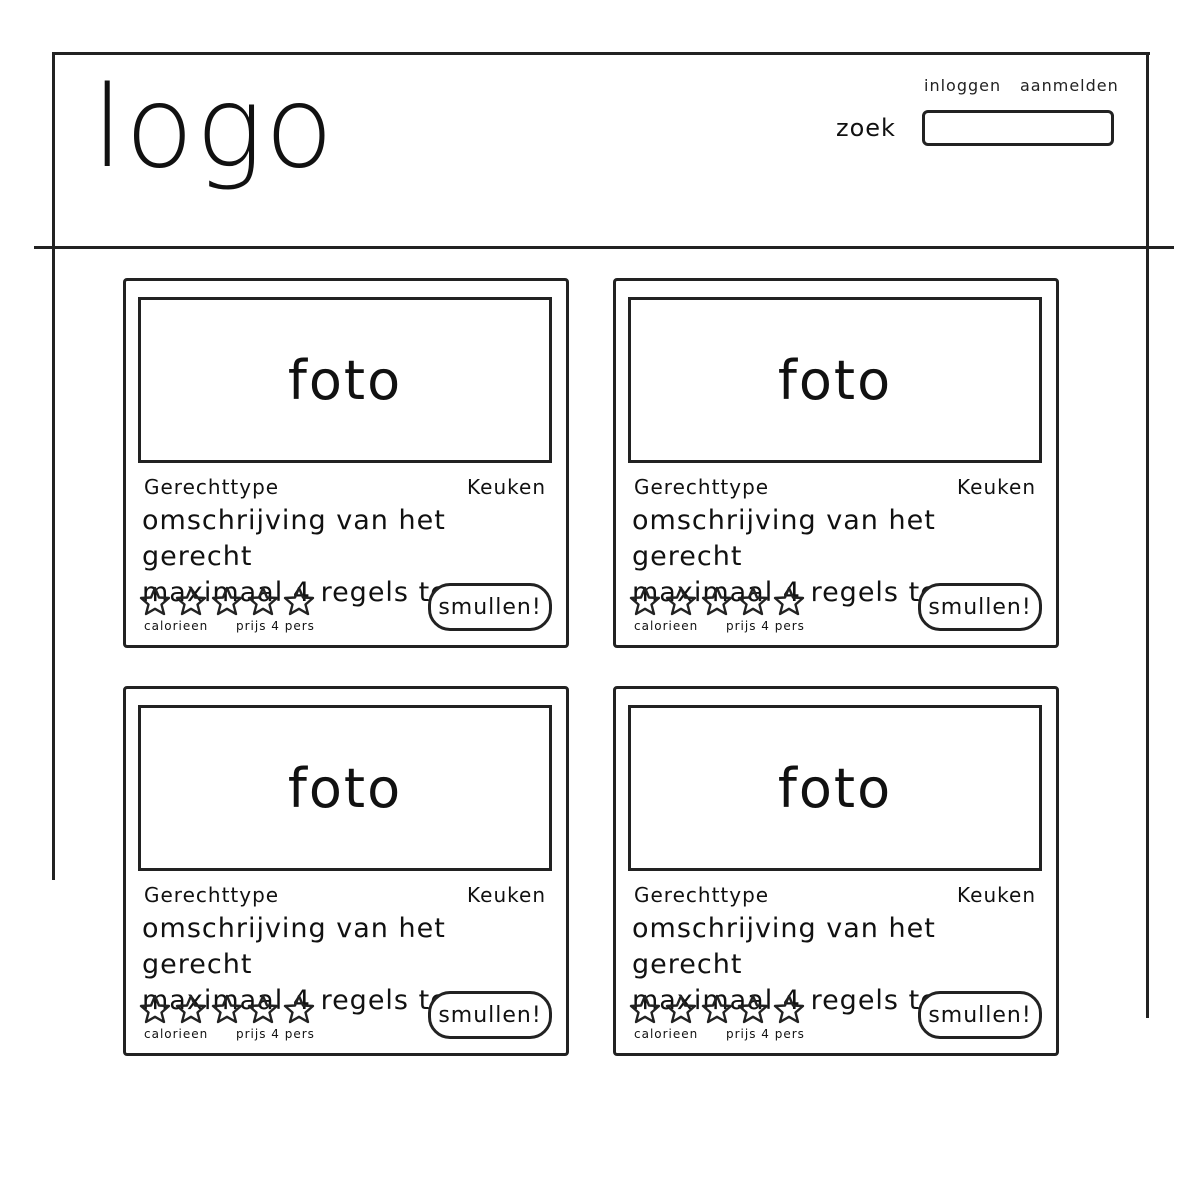 The width and height of the screenshot is (1200, 1200). What do you see at coordinates (1018, 128) in the screenshot?
I see `search-input` at bounding box center [1018, 128].